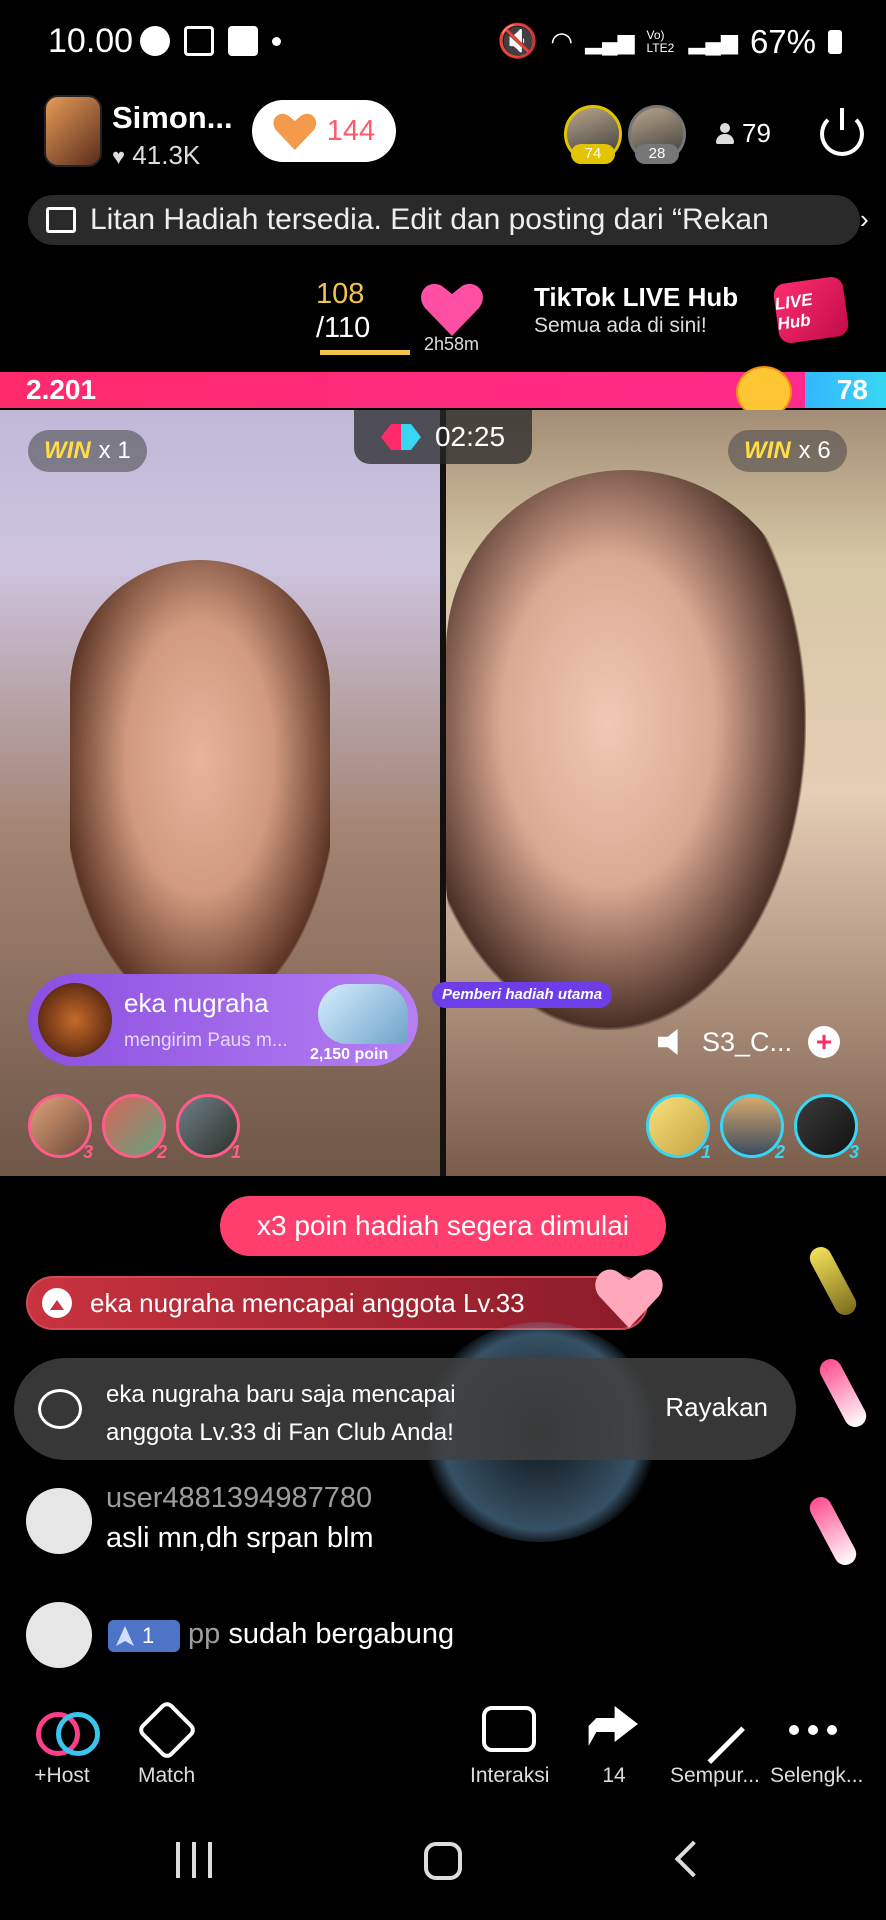 This screenshot has height=1920, width=886. I want to click on fan-club-heart-icon, so click(60, 1409).